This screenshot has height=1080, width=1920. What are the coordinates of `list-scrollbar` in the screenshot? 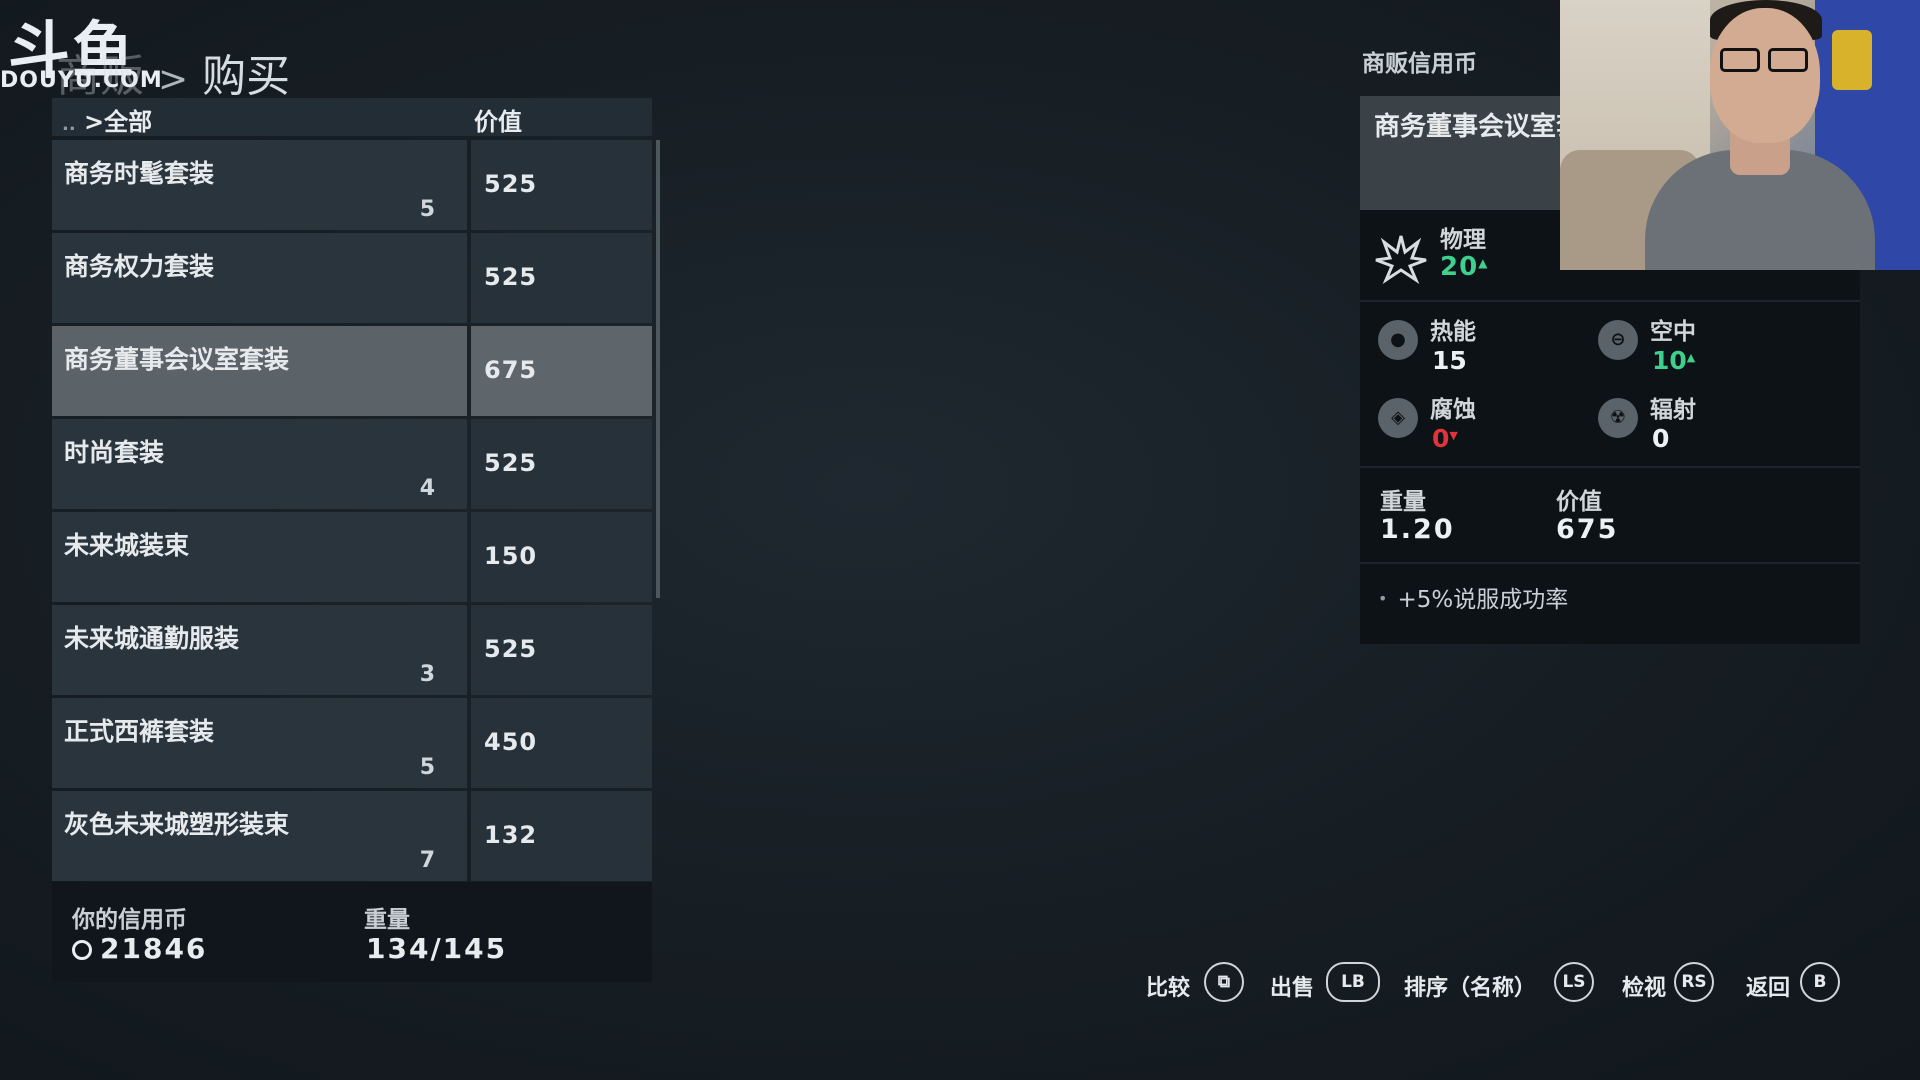 It's located at (658, 369).